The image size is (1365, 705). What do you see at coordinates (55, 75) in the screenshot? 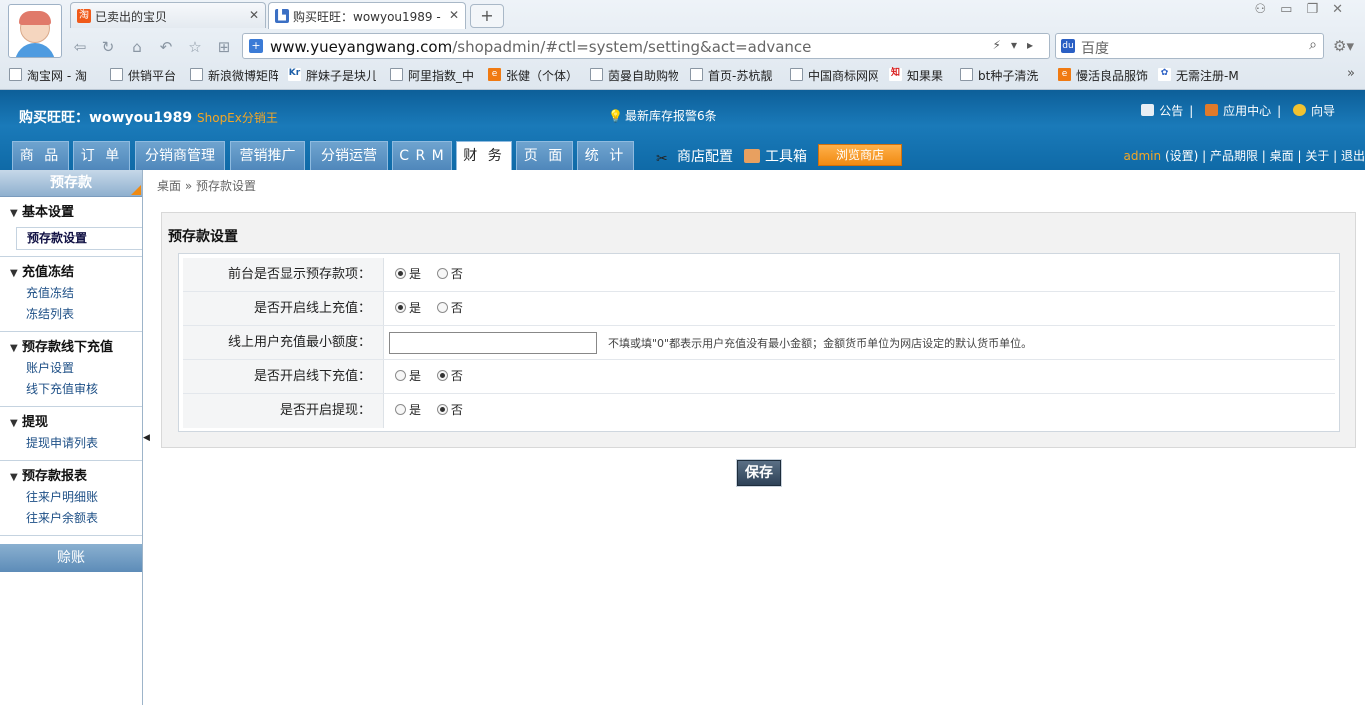
I see `bookmark-item: 淘宝网 - 淘` at bounding box center [55, 75].